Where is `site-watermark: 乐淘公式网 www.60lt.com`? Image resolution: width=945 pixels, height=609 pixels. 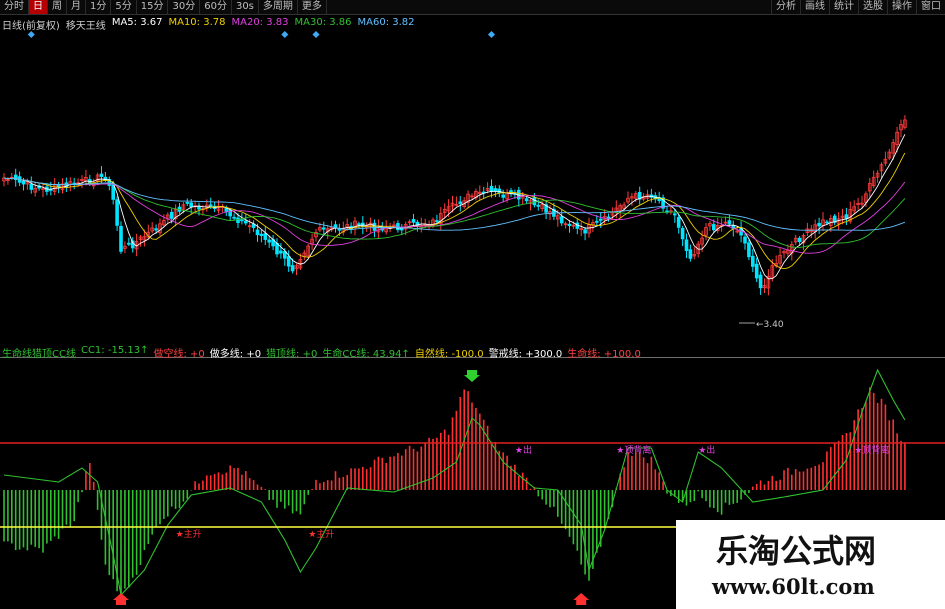 site-watermark: 乐淘公式网 www.60lt.com is located at coordinates (810, 564).